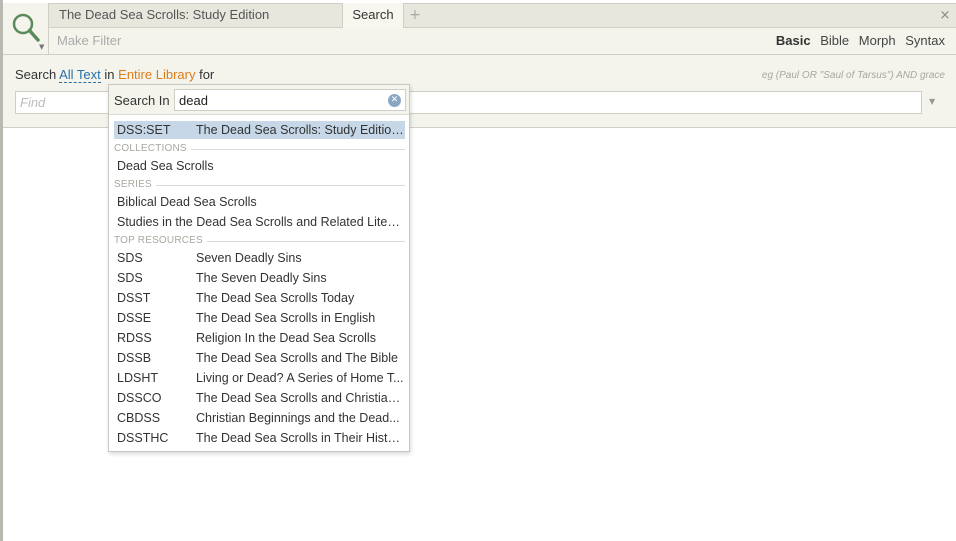 This screenshot has height=541, width=956. What do you see at coordinates (137, 378) in the screenshot?
I see `resource-abbr: LDSHT` at bounding box center [137, 378].